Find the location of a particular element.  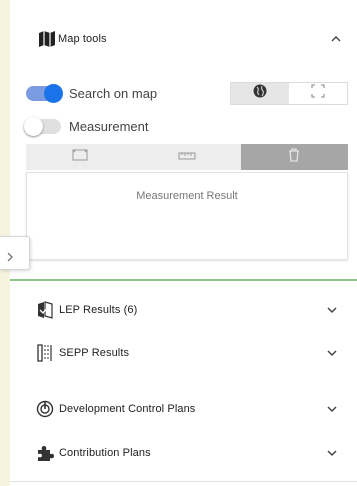

contribution-plans-header: Contribution Plans is located at coordinates (183, 453).